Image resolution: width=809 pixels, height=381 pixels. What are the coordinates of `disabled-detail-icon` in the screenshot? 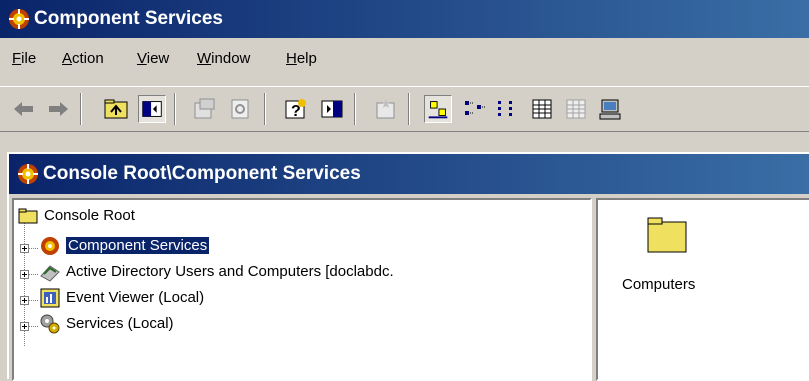 It's located at (576, 109).